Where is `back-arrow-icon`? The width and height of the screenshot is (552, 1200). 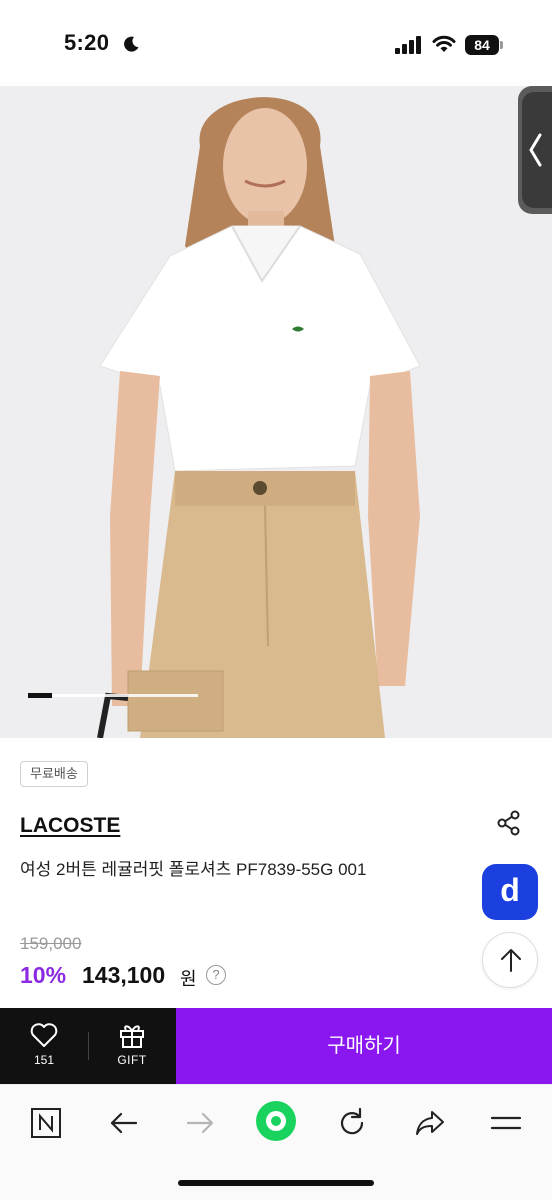 back-arrow-icon is located at coordinates (124, 1123).